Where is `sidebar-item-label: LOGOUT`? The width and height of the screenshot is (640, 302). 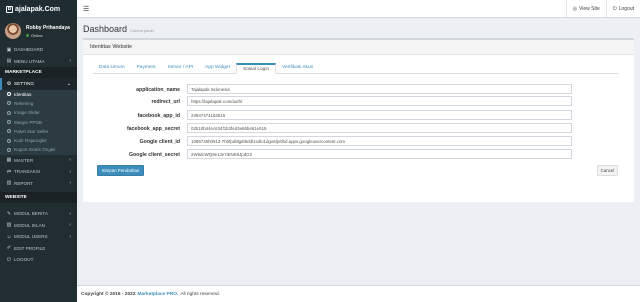
sidebar-item-label: LOGOUT is located at coordinates (24, 260).